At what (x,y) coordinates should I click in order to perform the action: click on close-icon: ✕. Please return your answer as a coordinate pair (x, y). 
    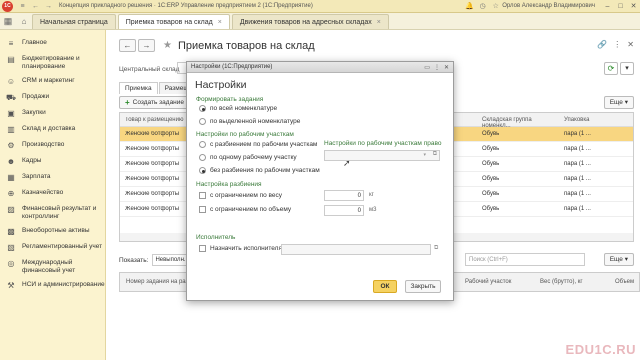
    Looking at the image, I should click on (630, 44).